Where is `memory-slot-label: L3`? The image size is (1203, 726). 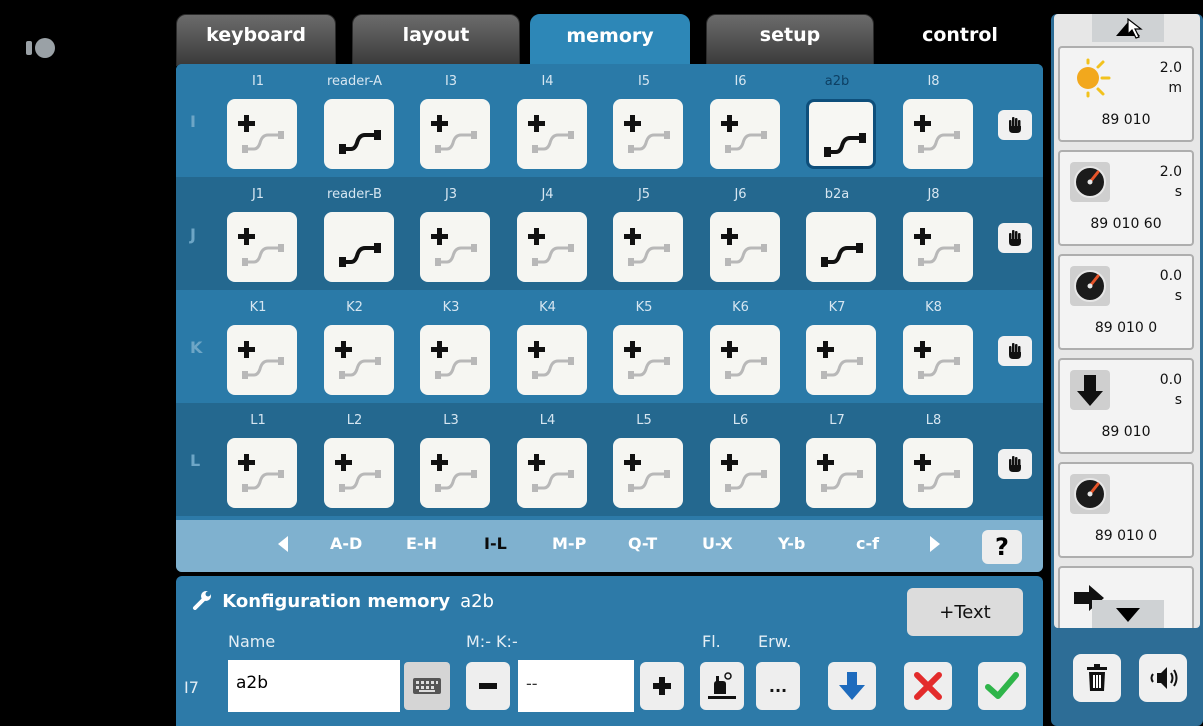
memory-slot-label: L3 is located at coordinates (451, 420).